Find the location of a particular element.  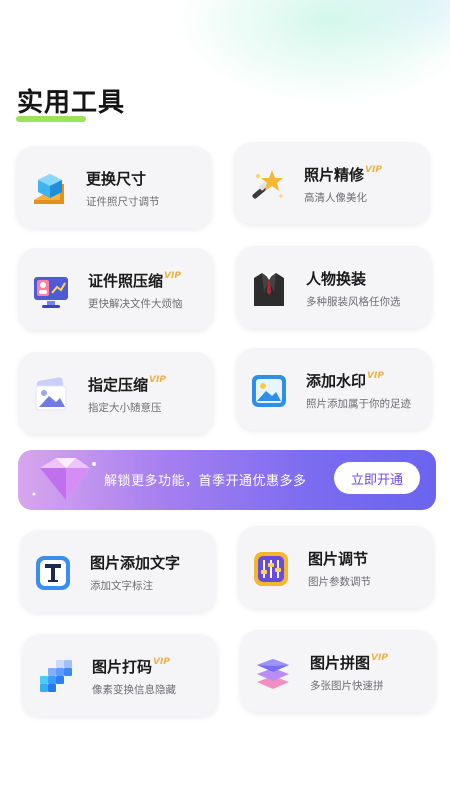

tool-desc: 照片添加属于你的足迹 is located at coordinates (358, 404).